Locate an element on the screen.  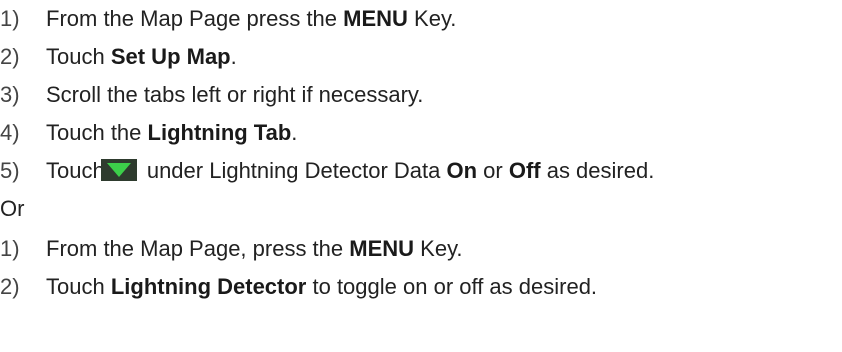
step-number: 5) is located at coordinates (10, 170).